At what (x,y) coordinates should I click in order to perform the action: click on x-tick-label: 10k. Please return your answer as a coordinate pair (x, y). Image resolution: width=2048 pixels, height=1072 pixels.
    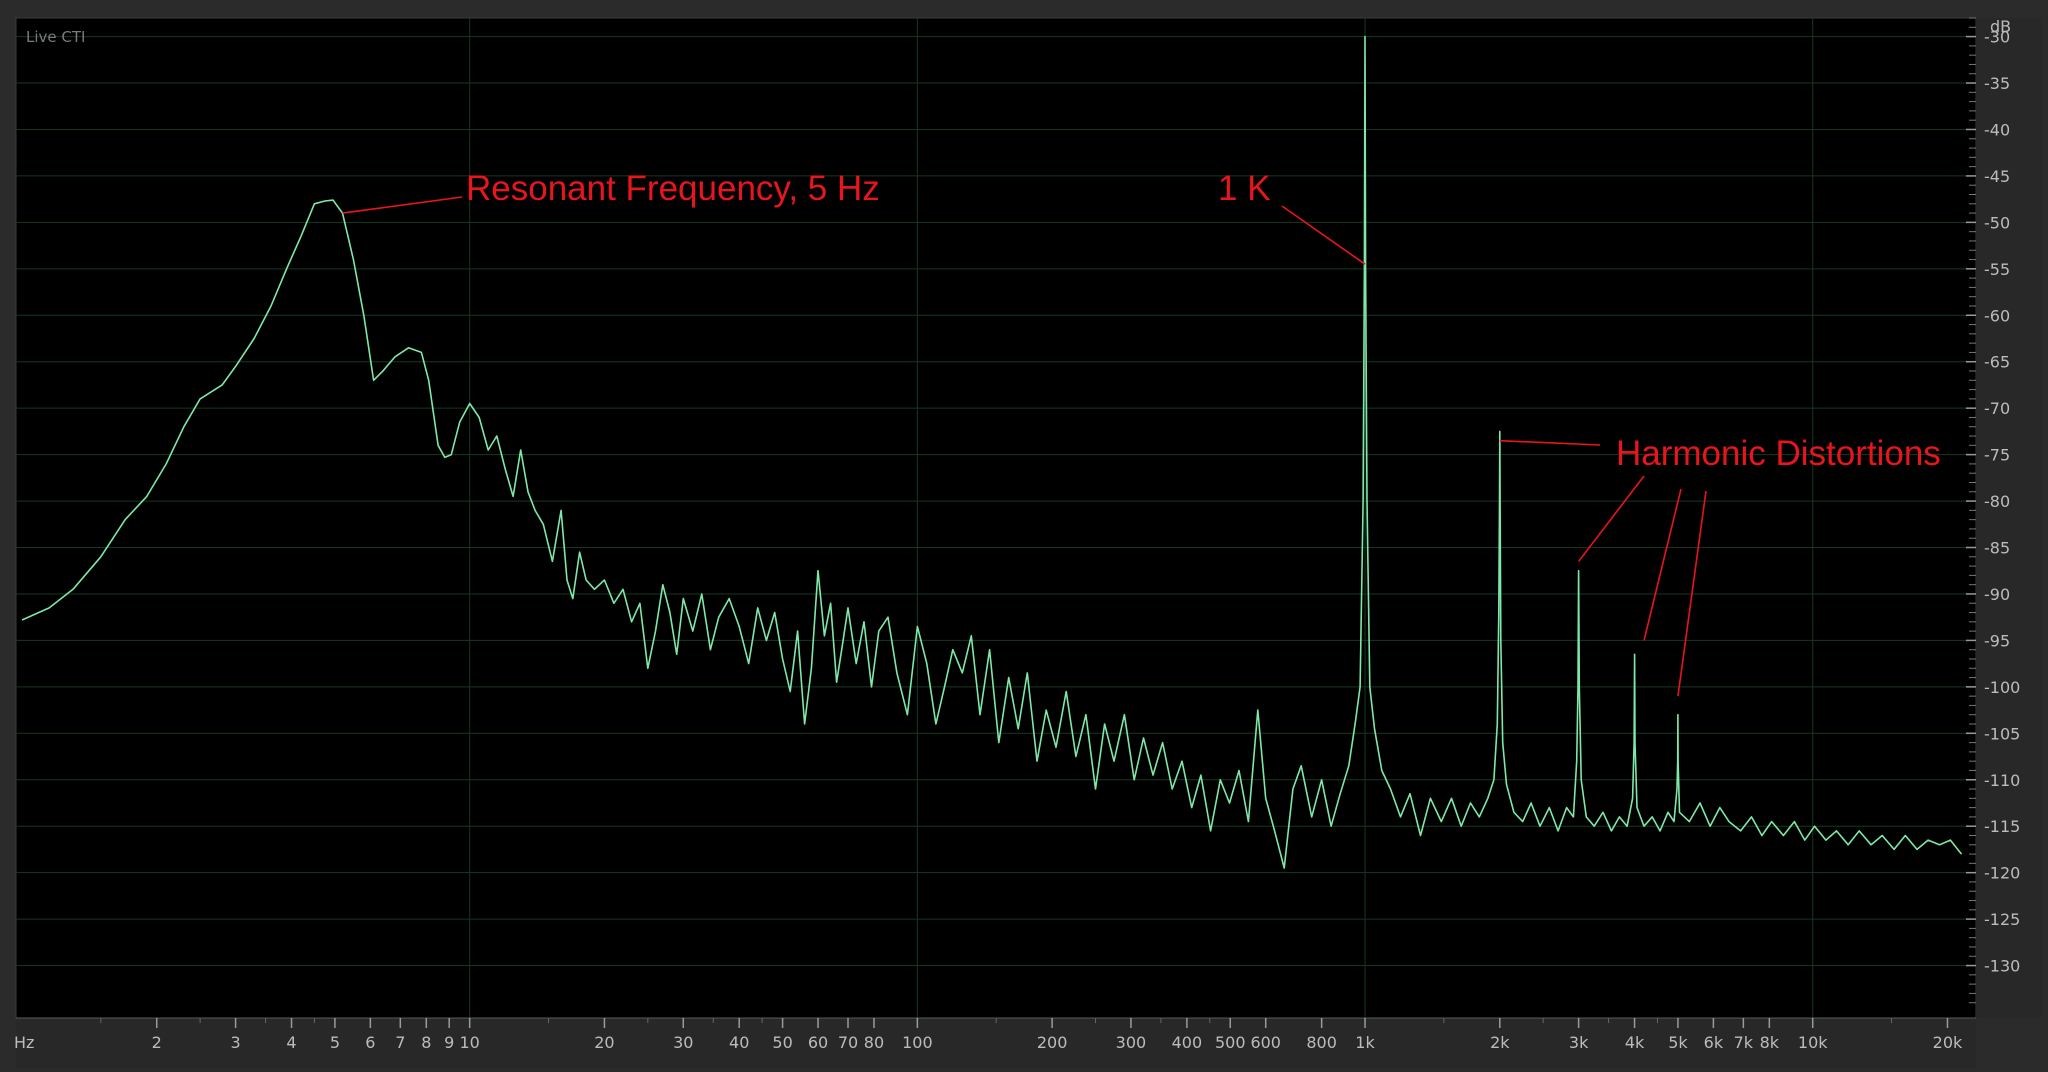
    Looking at the image, I should click on (1813, 1042).